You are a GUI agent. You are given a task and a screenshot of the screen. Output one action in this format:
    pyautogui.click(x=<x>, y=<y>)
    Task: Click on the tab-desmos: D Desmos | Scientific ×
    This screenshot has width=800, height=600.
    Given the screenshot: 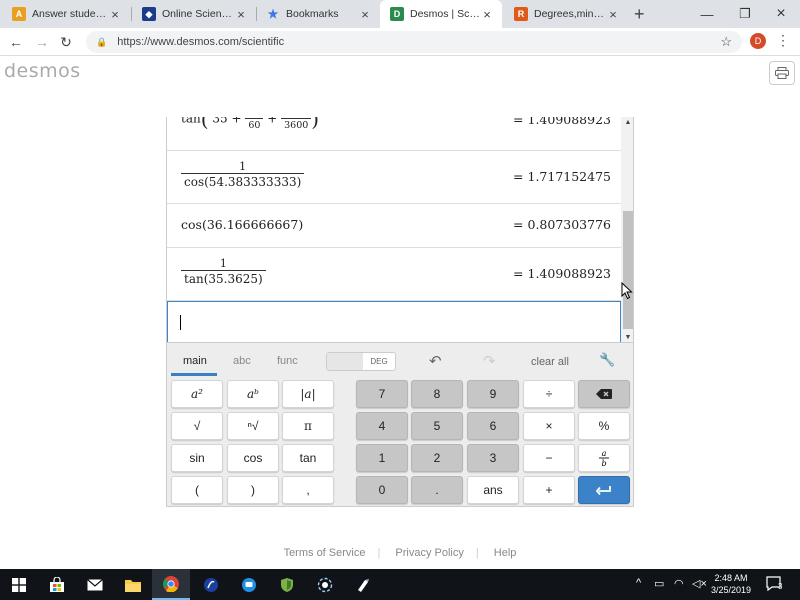 What is the action you would take?
    pyautogui.click(x=441, y=14)
    